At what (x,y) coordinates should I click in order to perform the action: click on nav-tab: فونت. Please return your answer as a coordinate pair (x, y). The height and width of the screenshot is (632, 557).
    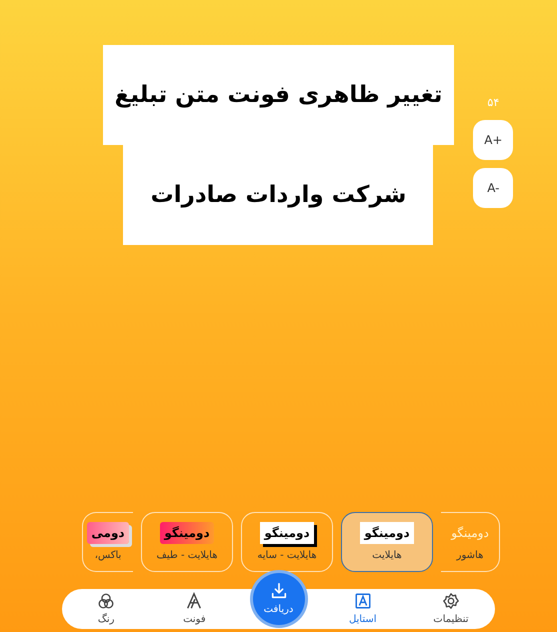
    Looking at the image, I should click on (194, 609).